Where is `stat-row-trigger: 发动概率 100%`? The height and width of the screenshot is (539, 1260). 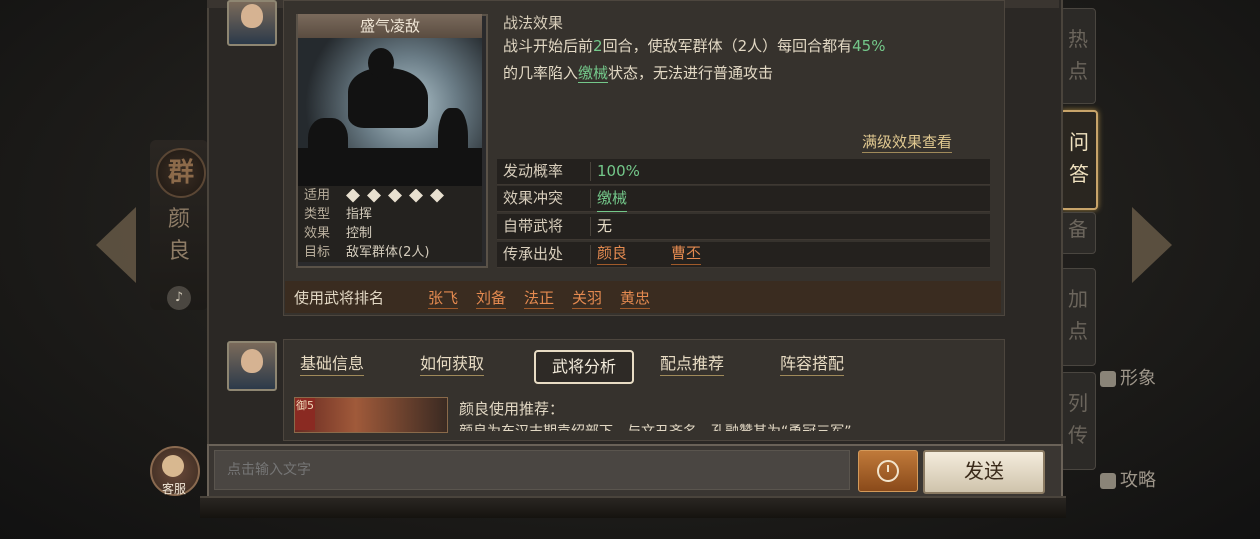
stat-row-trigger: 发动概率 100% is located at coordinates (743, 172).